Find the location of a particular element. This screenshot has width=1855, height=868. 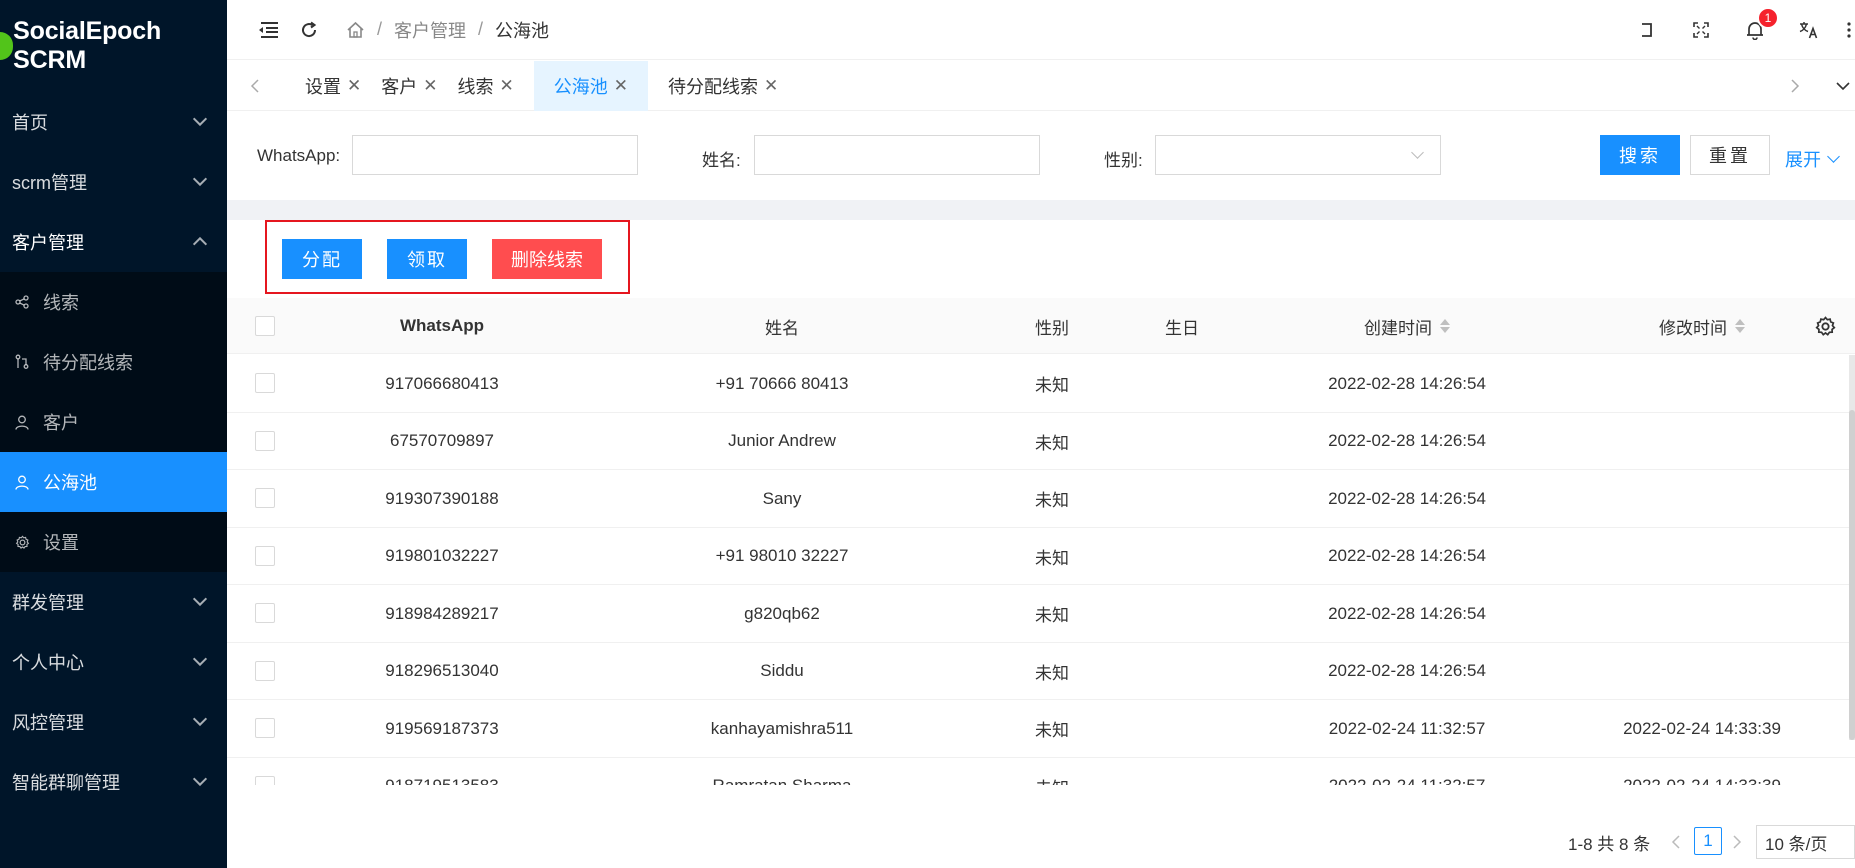

reset-button: 重置 is located at coordinates (1730, 155).